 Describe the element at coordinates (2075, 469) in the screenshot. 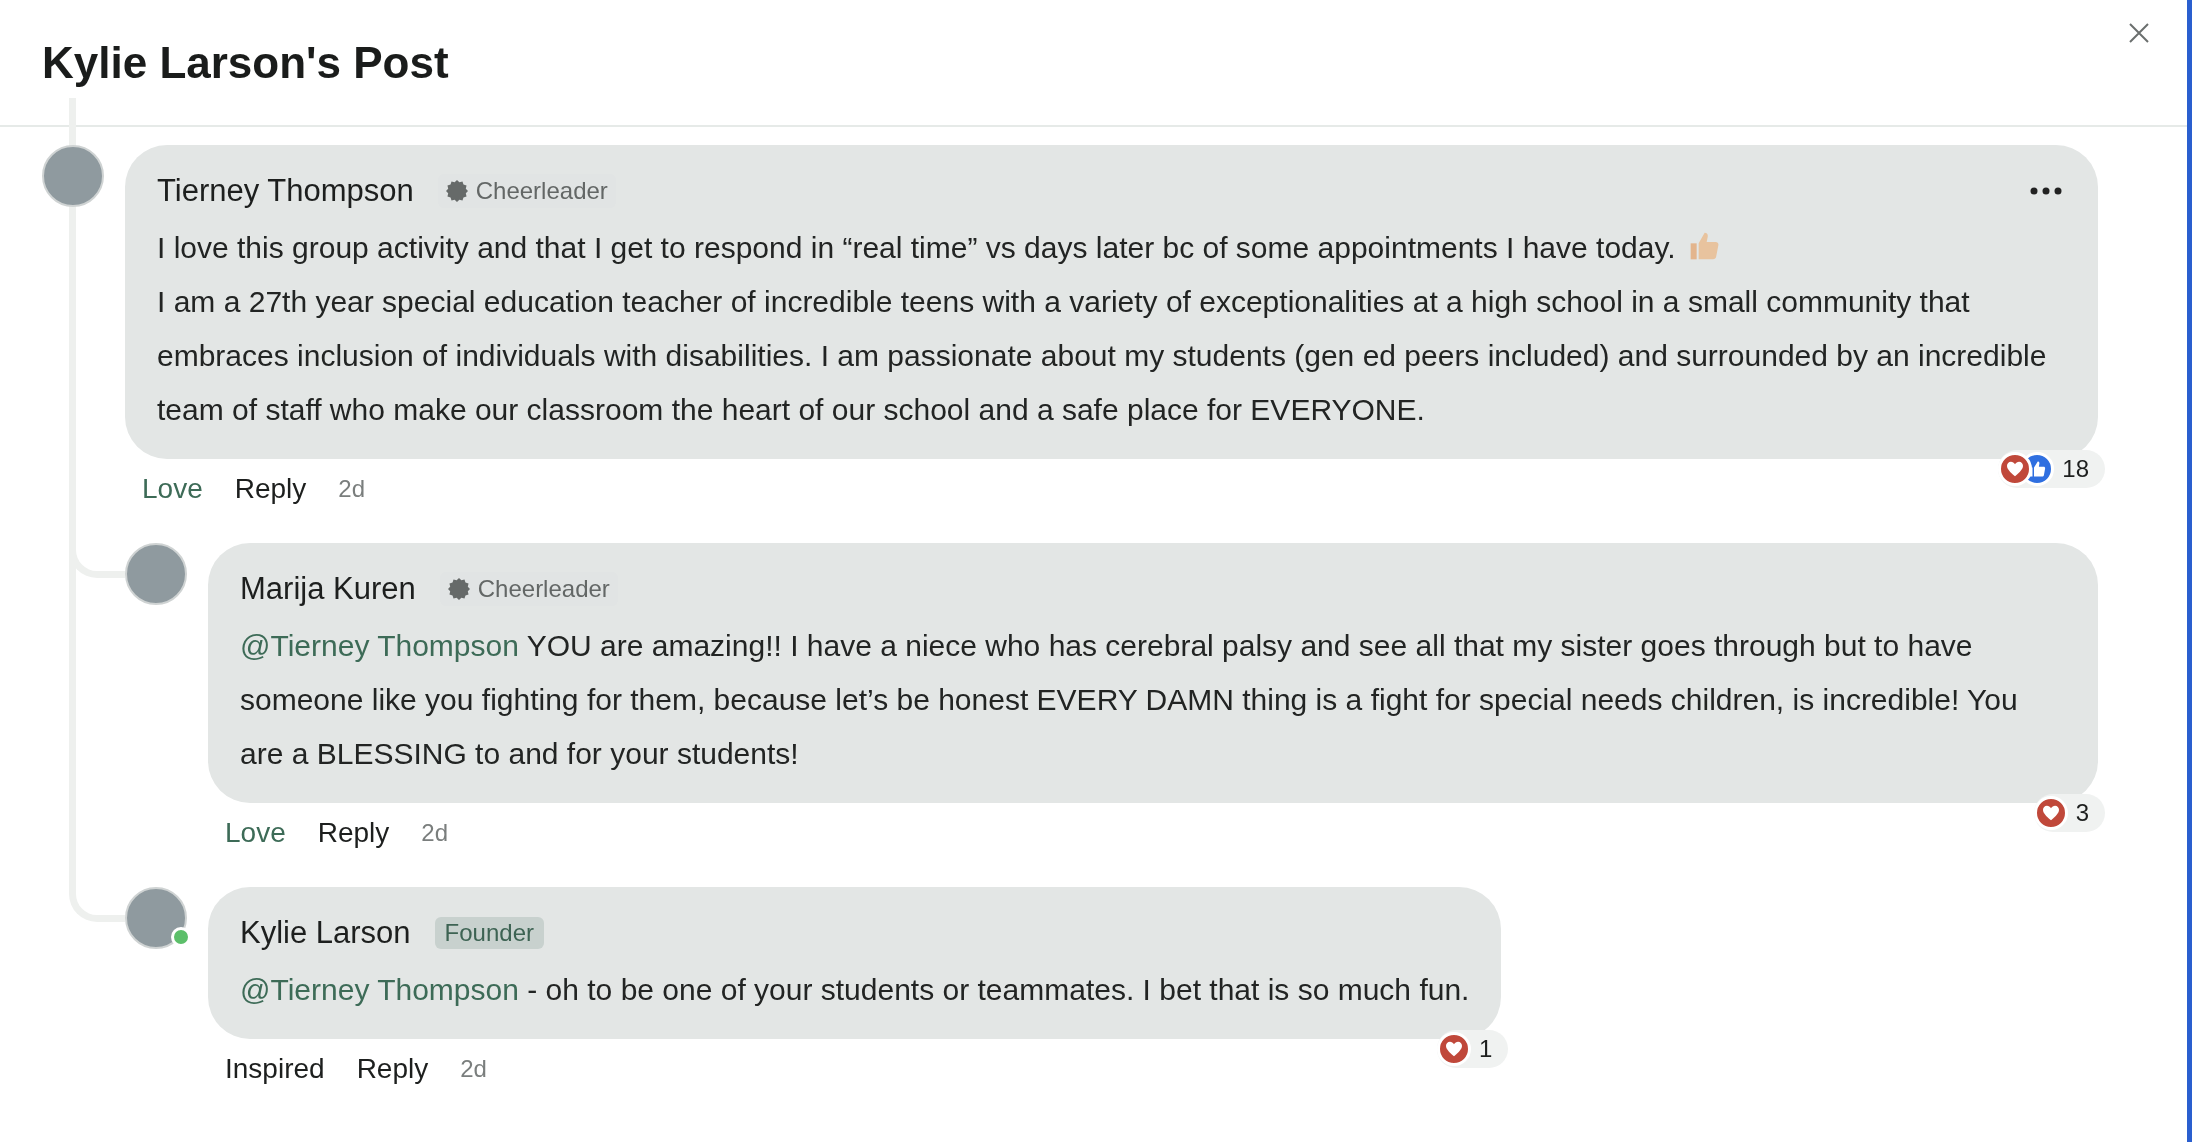

I see `reaction-count: 18` at that location.